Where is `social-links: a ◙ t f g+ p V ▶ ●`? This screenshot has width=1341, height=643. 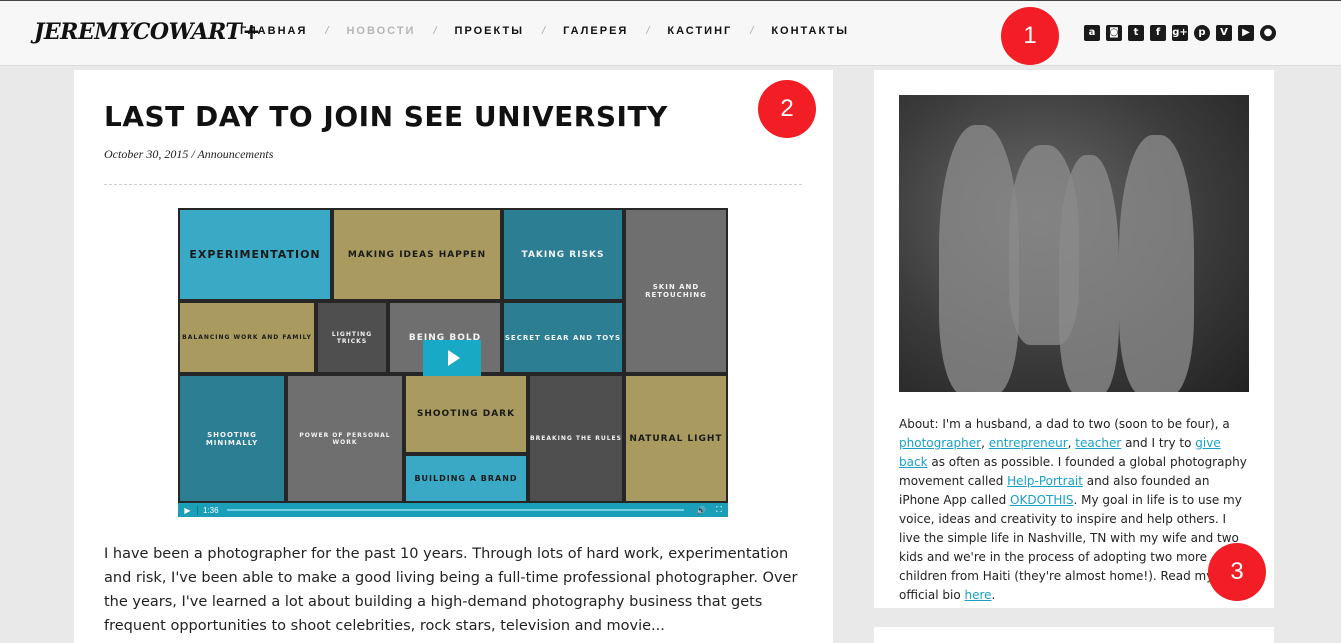
social-links: a ◙ t f g+ p V ▶ ● is located at coordinates (1180, 33).